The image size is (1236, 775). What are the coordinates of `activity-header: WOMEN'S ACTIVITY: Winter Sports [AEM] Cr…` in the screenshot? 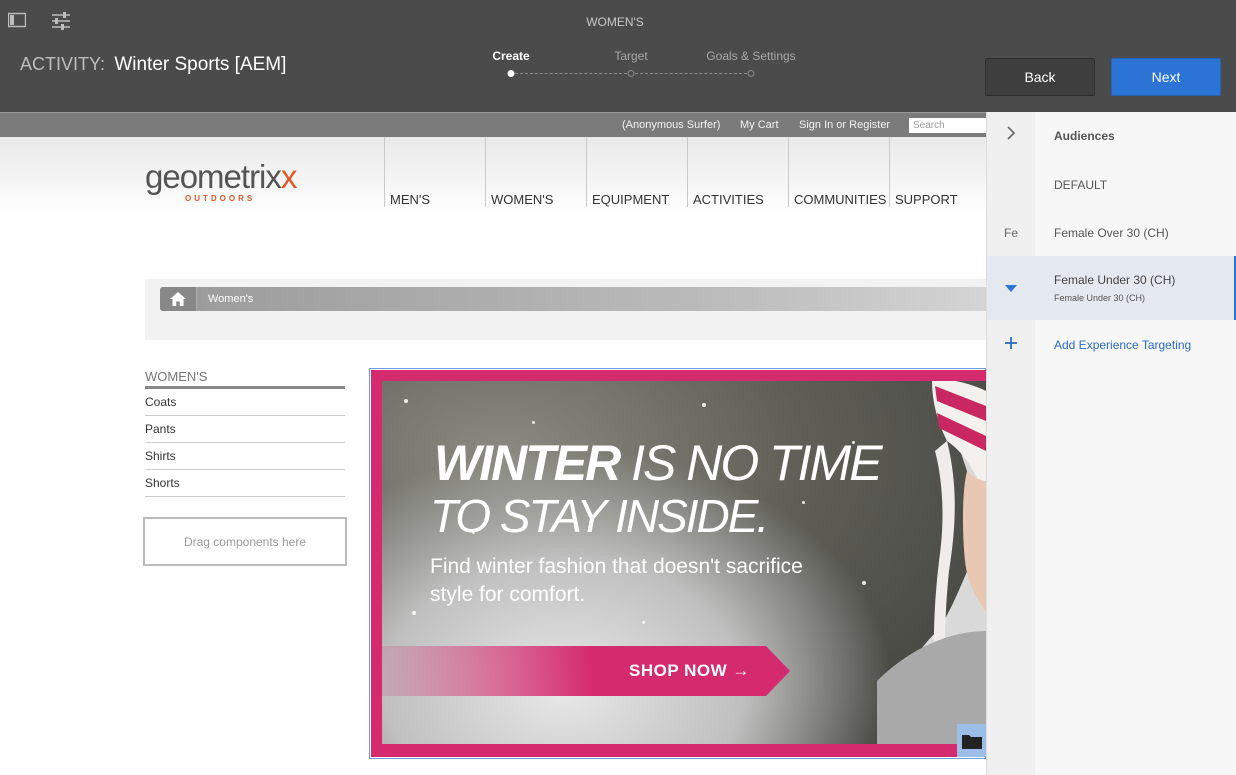 It's located at (618, 56).